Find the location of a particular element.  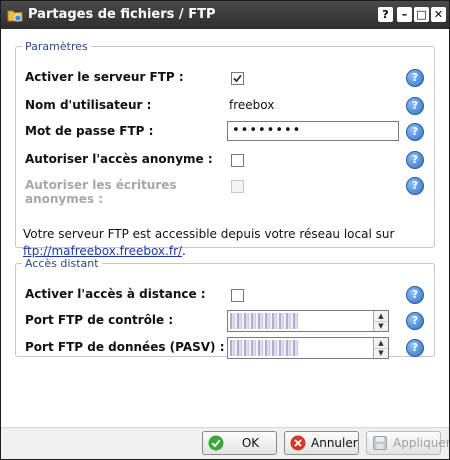

acces-anonyme-row: Autoriser l'accès anonyme : ? is located at coordinates (225, 160).